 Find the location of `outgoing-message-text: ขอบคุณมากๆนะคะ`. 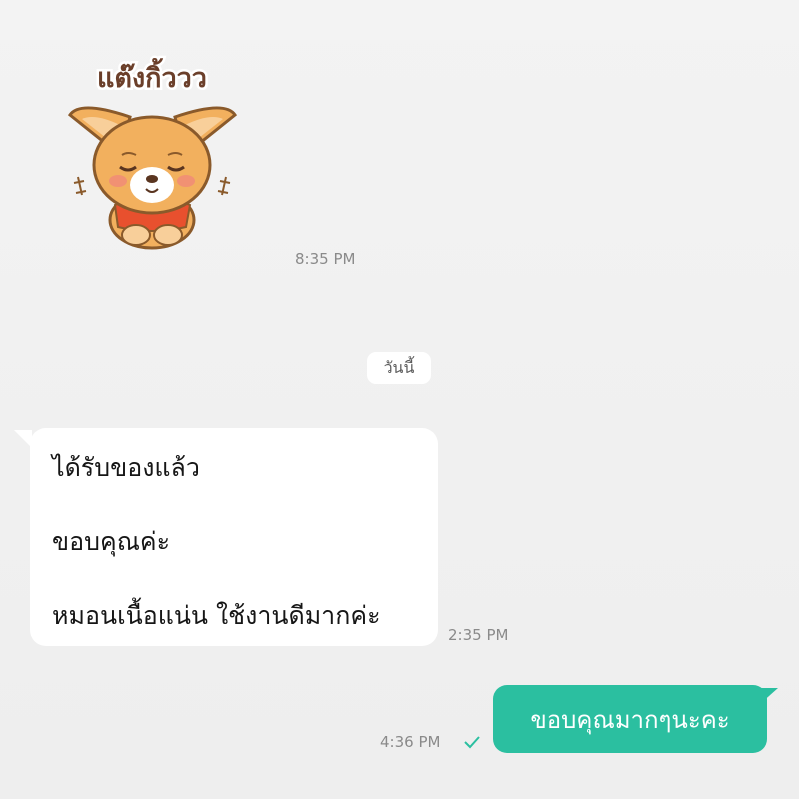

outgoing-message-text: ขอบคุณมากๆนะคะ is located at coordinates (630, 719).